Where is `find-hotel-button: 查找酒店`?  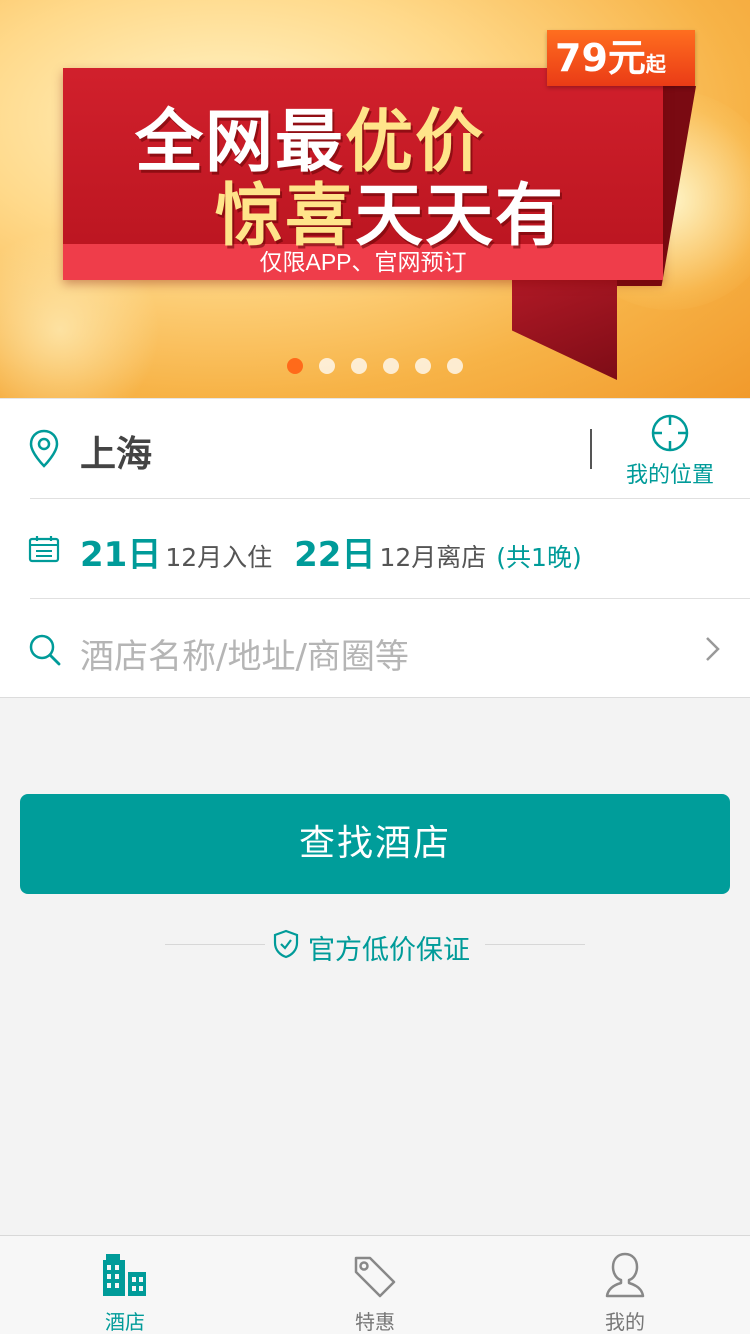
find-hotel-button: 查找酒店 is located at coordinates (375, 844).